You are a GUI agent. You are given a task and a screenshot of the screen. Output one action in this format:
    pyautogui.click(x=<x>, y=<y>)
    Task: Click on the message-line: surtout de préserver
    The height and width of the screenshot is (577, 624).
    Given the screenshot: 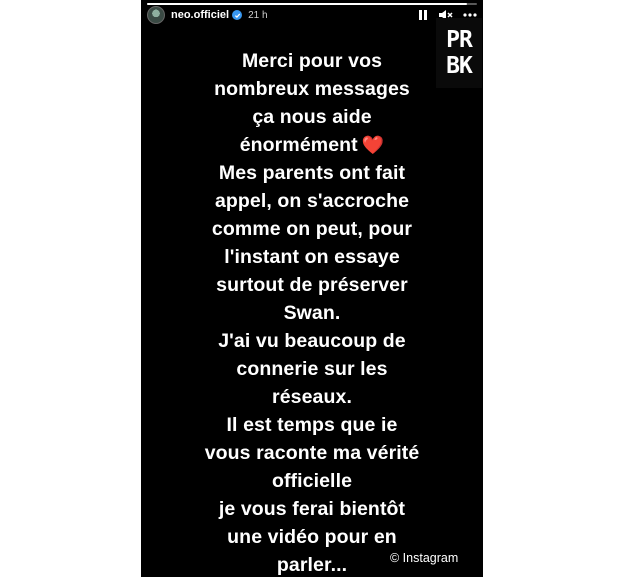 What is the action you would take?
    pyautogui.click(x=312, y=285)
    